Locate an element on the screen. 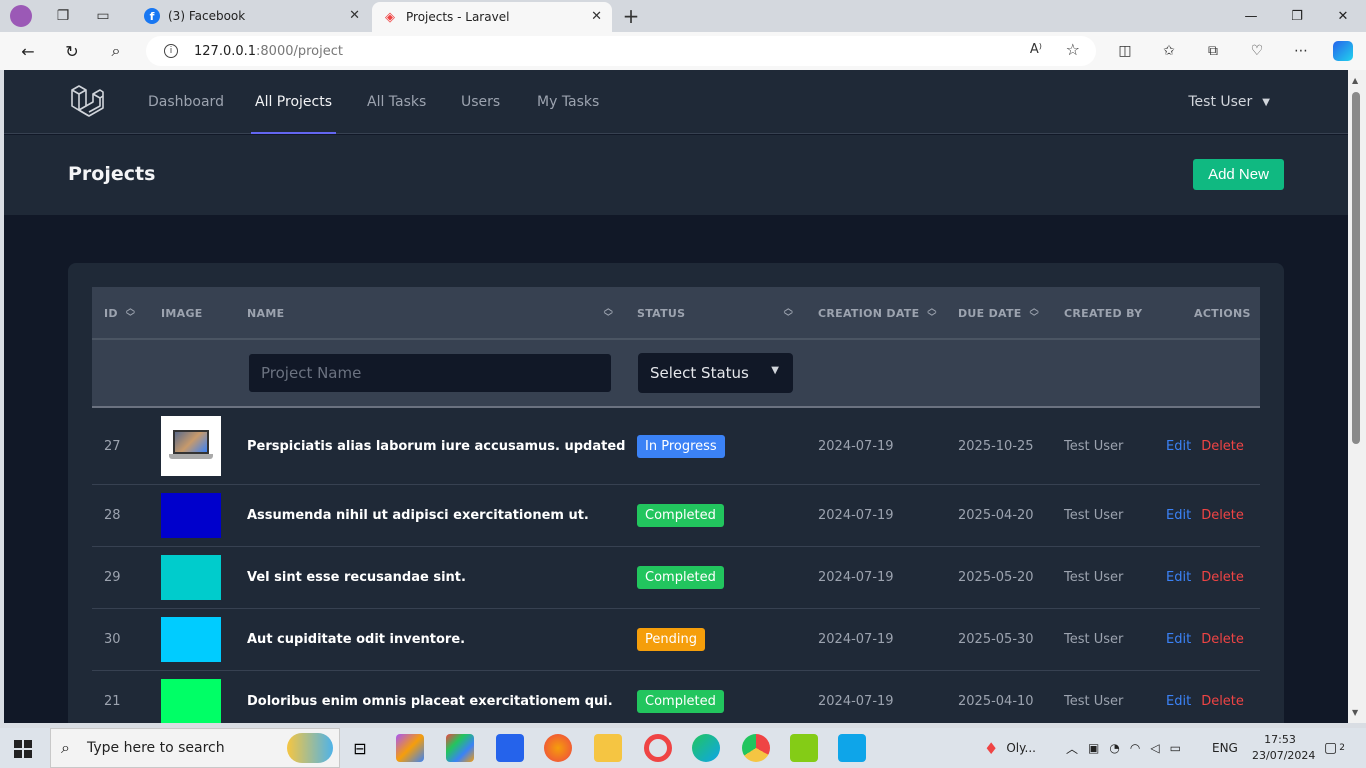  tab-projects-laravel: ◈ Projects - Laravel ✕ is located at coordinates (492, 17).